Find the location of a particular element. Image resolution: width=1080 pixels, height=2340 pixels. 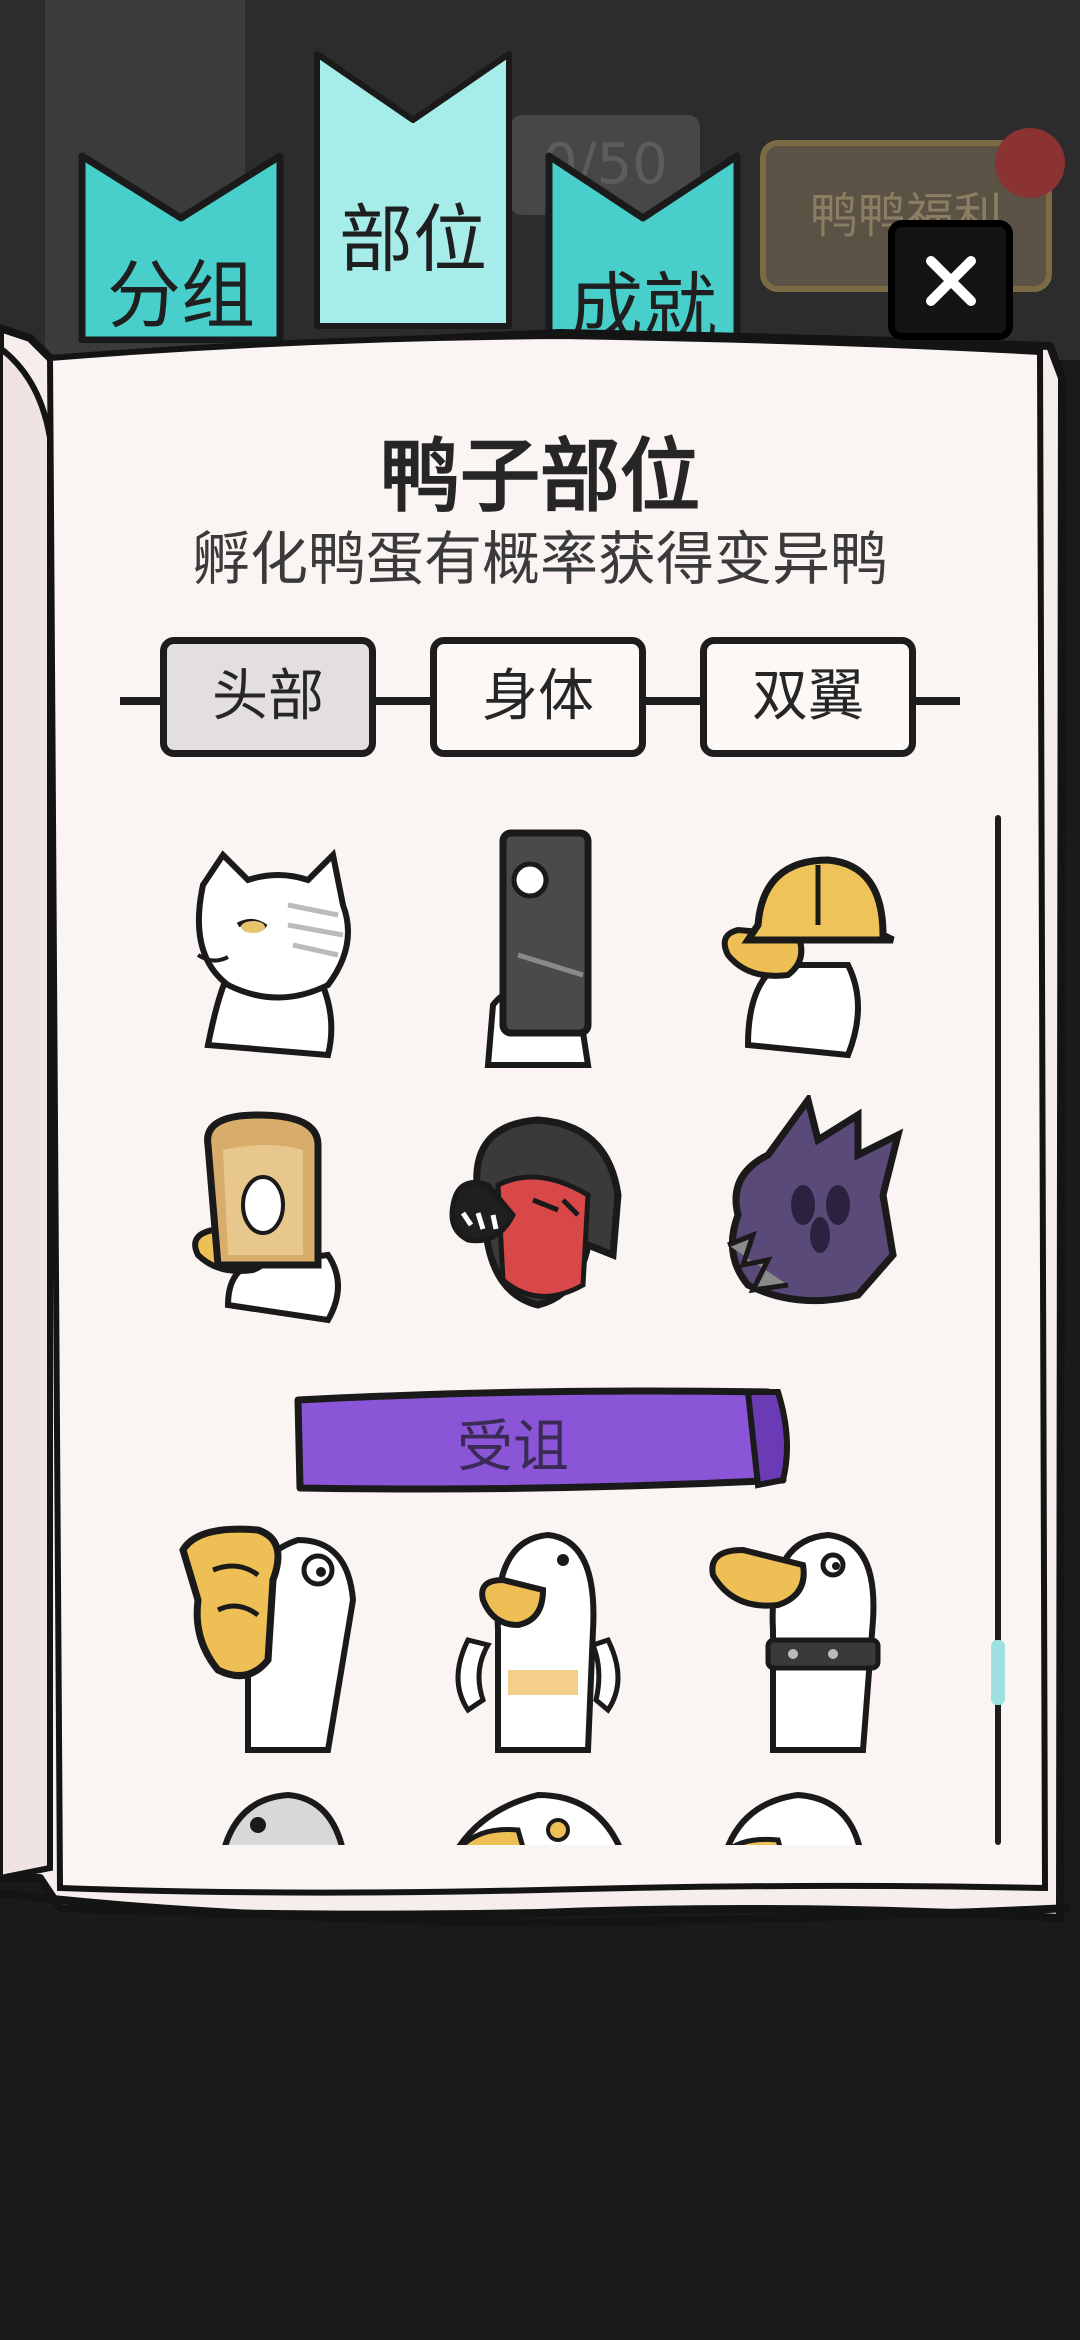

cat-head-icon is located at coordinates (273, 953).